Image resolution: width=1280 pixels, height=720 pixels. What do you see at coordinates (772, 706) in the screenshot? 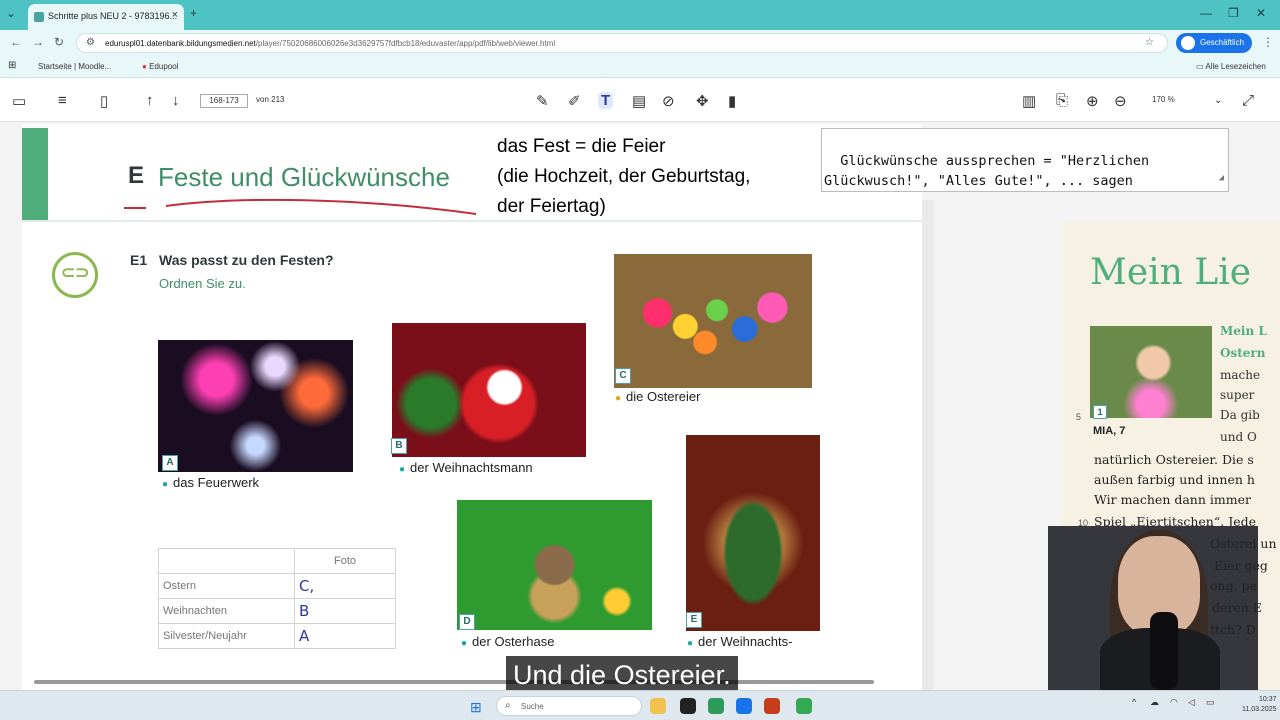
I see `powerpoint-icon` at bounding box center [772, 706].